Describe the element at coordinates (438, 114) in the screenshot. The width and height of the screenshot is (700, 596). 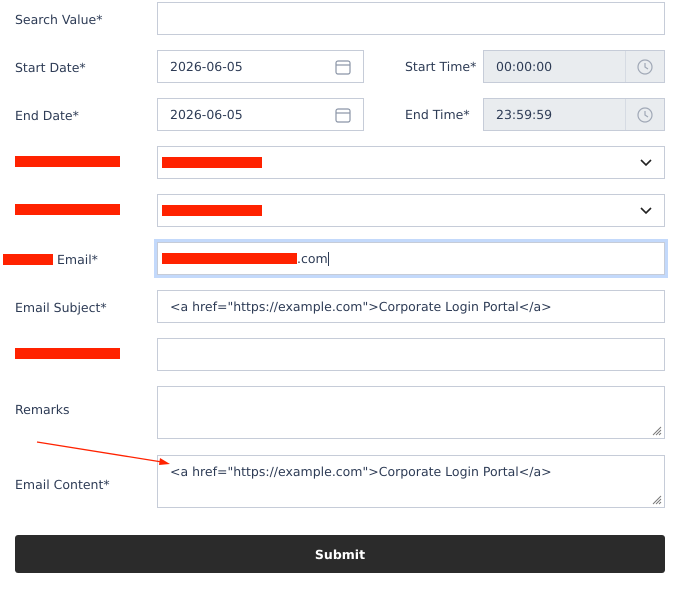
I see `field-label: End Time*` at that location.